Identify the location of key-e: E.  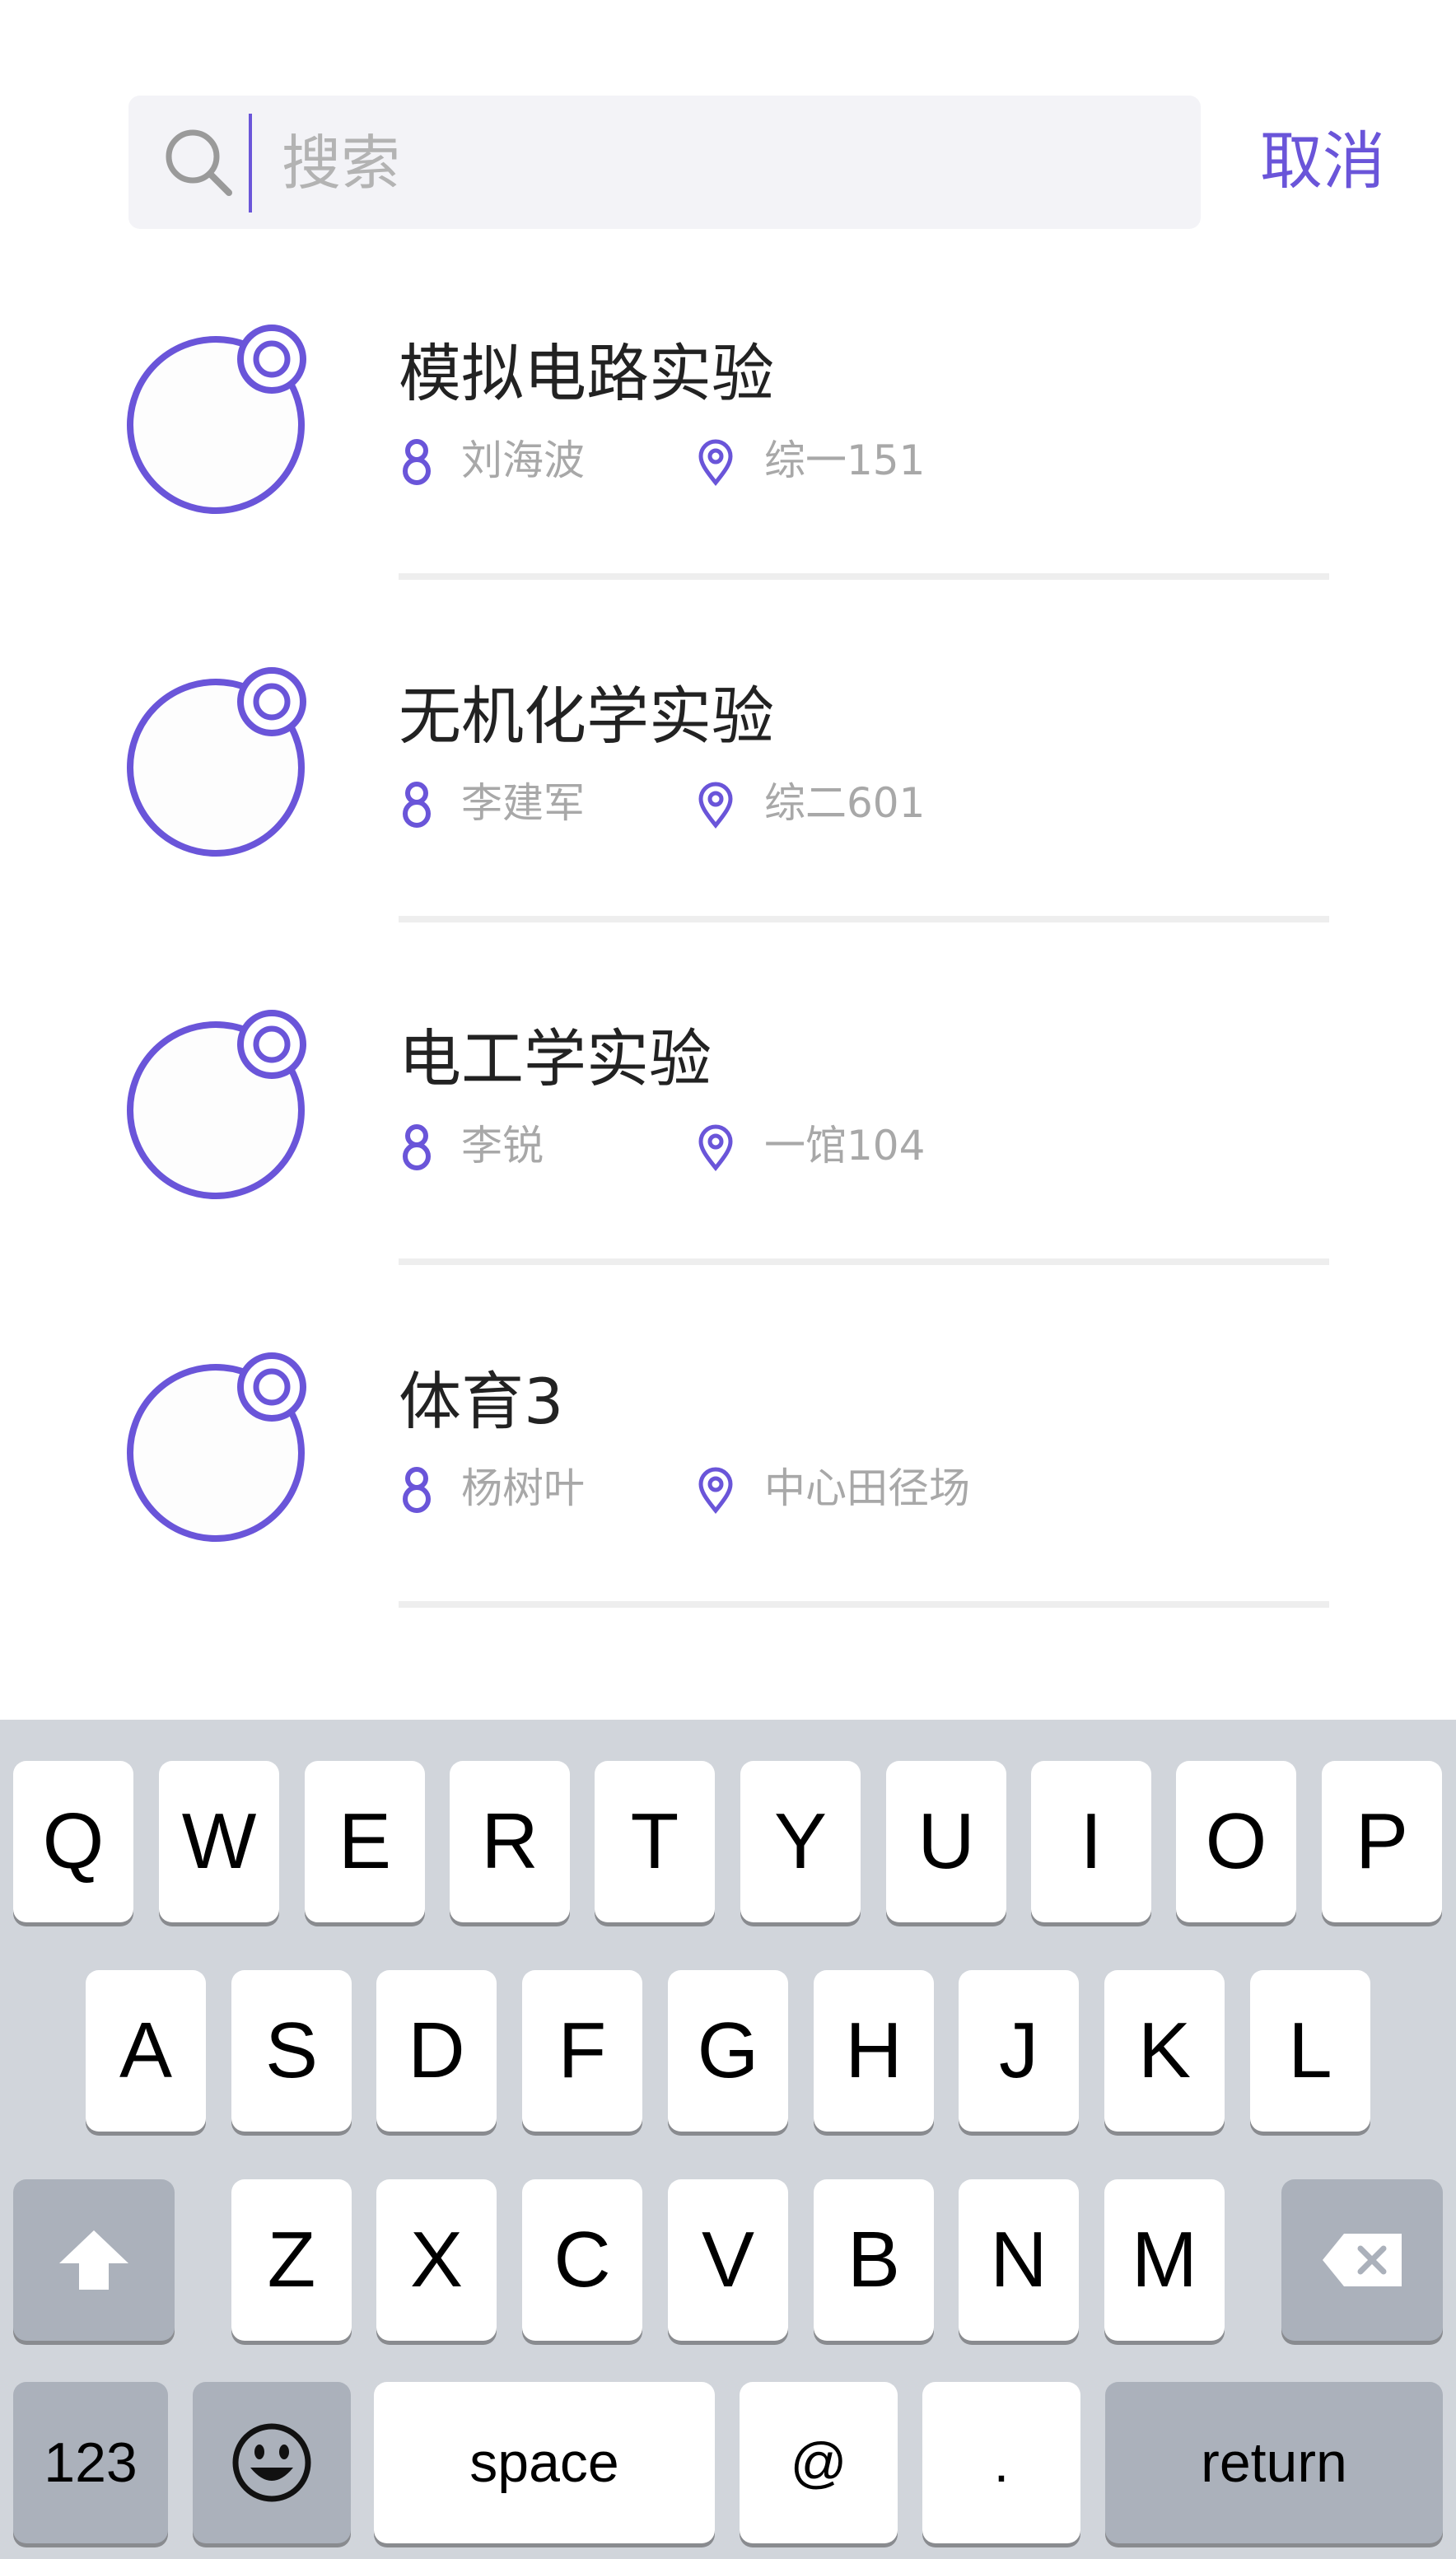
(365, 1841).